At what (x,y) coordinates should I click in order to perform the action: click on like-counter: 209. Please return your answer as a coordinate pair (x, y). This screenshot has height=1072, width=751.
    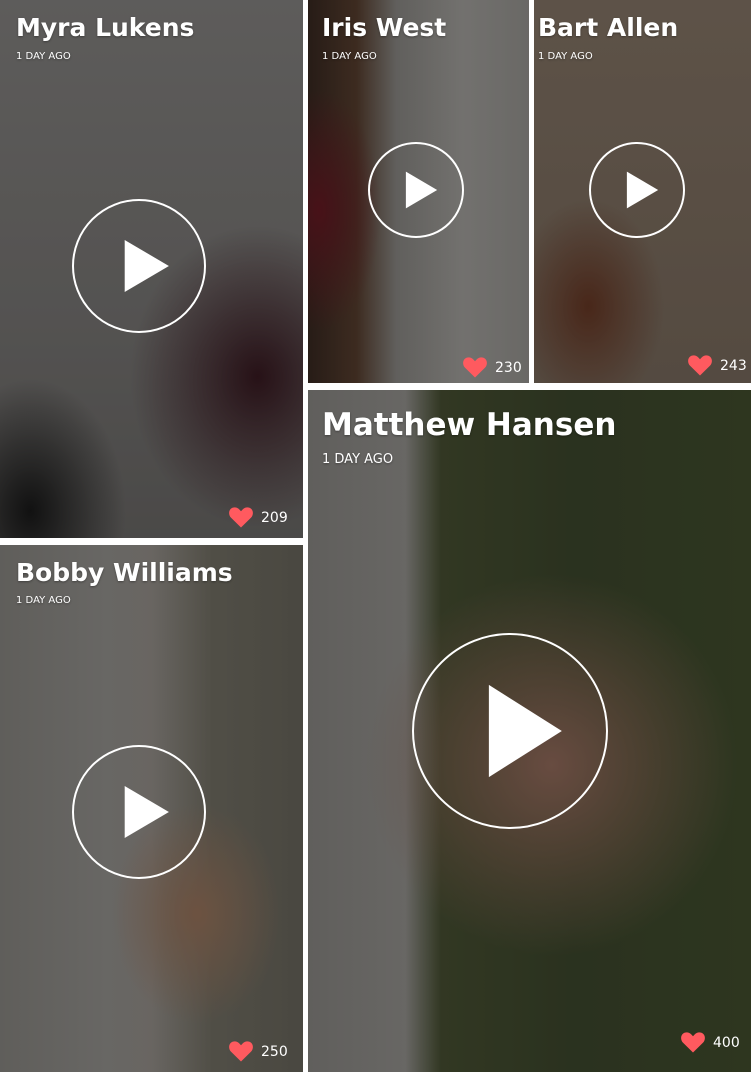
    Looking at the image, I should click on (258, 517).